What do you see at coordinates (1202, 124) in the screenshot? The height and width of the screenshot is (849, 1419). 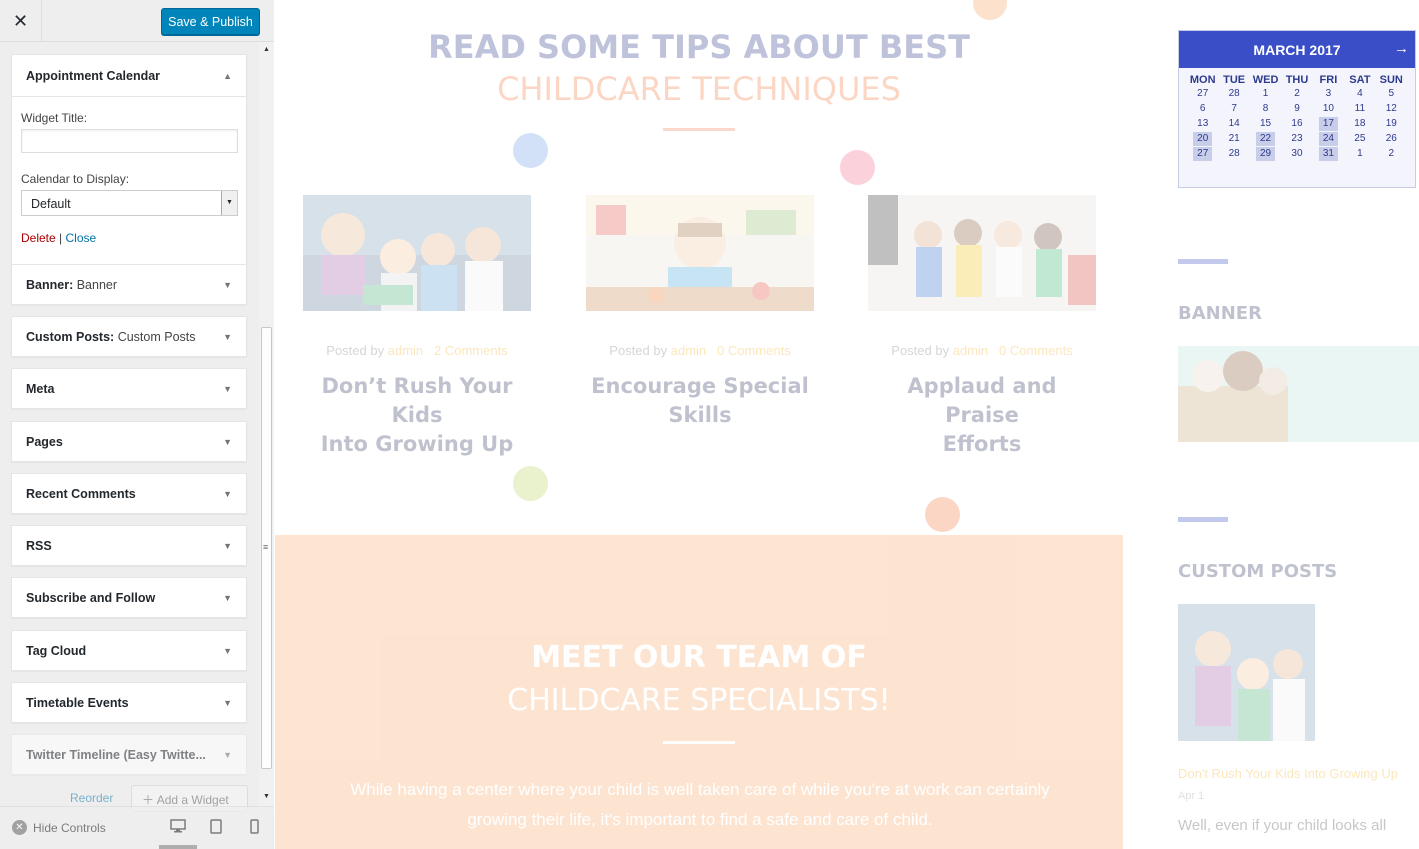 I see `calendar-day: 13` at bounding box center [1202, 124].